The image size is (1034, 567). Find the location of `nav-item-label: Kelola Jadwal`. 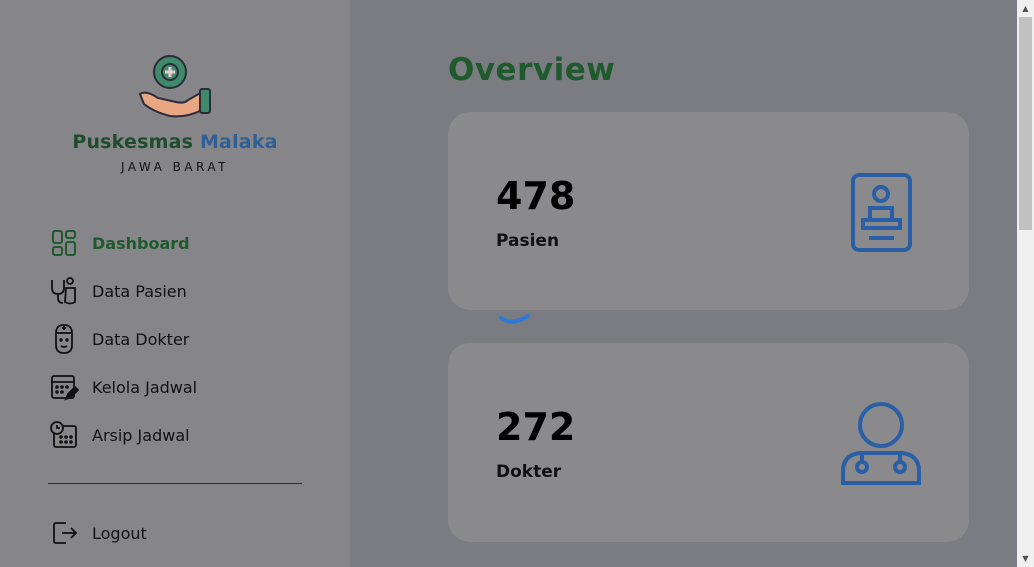

nav-item-label: Kelola Jadwal is located at coordinates (145, 387).